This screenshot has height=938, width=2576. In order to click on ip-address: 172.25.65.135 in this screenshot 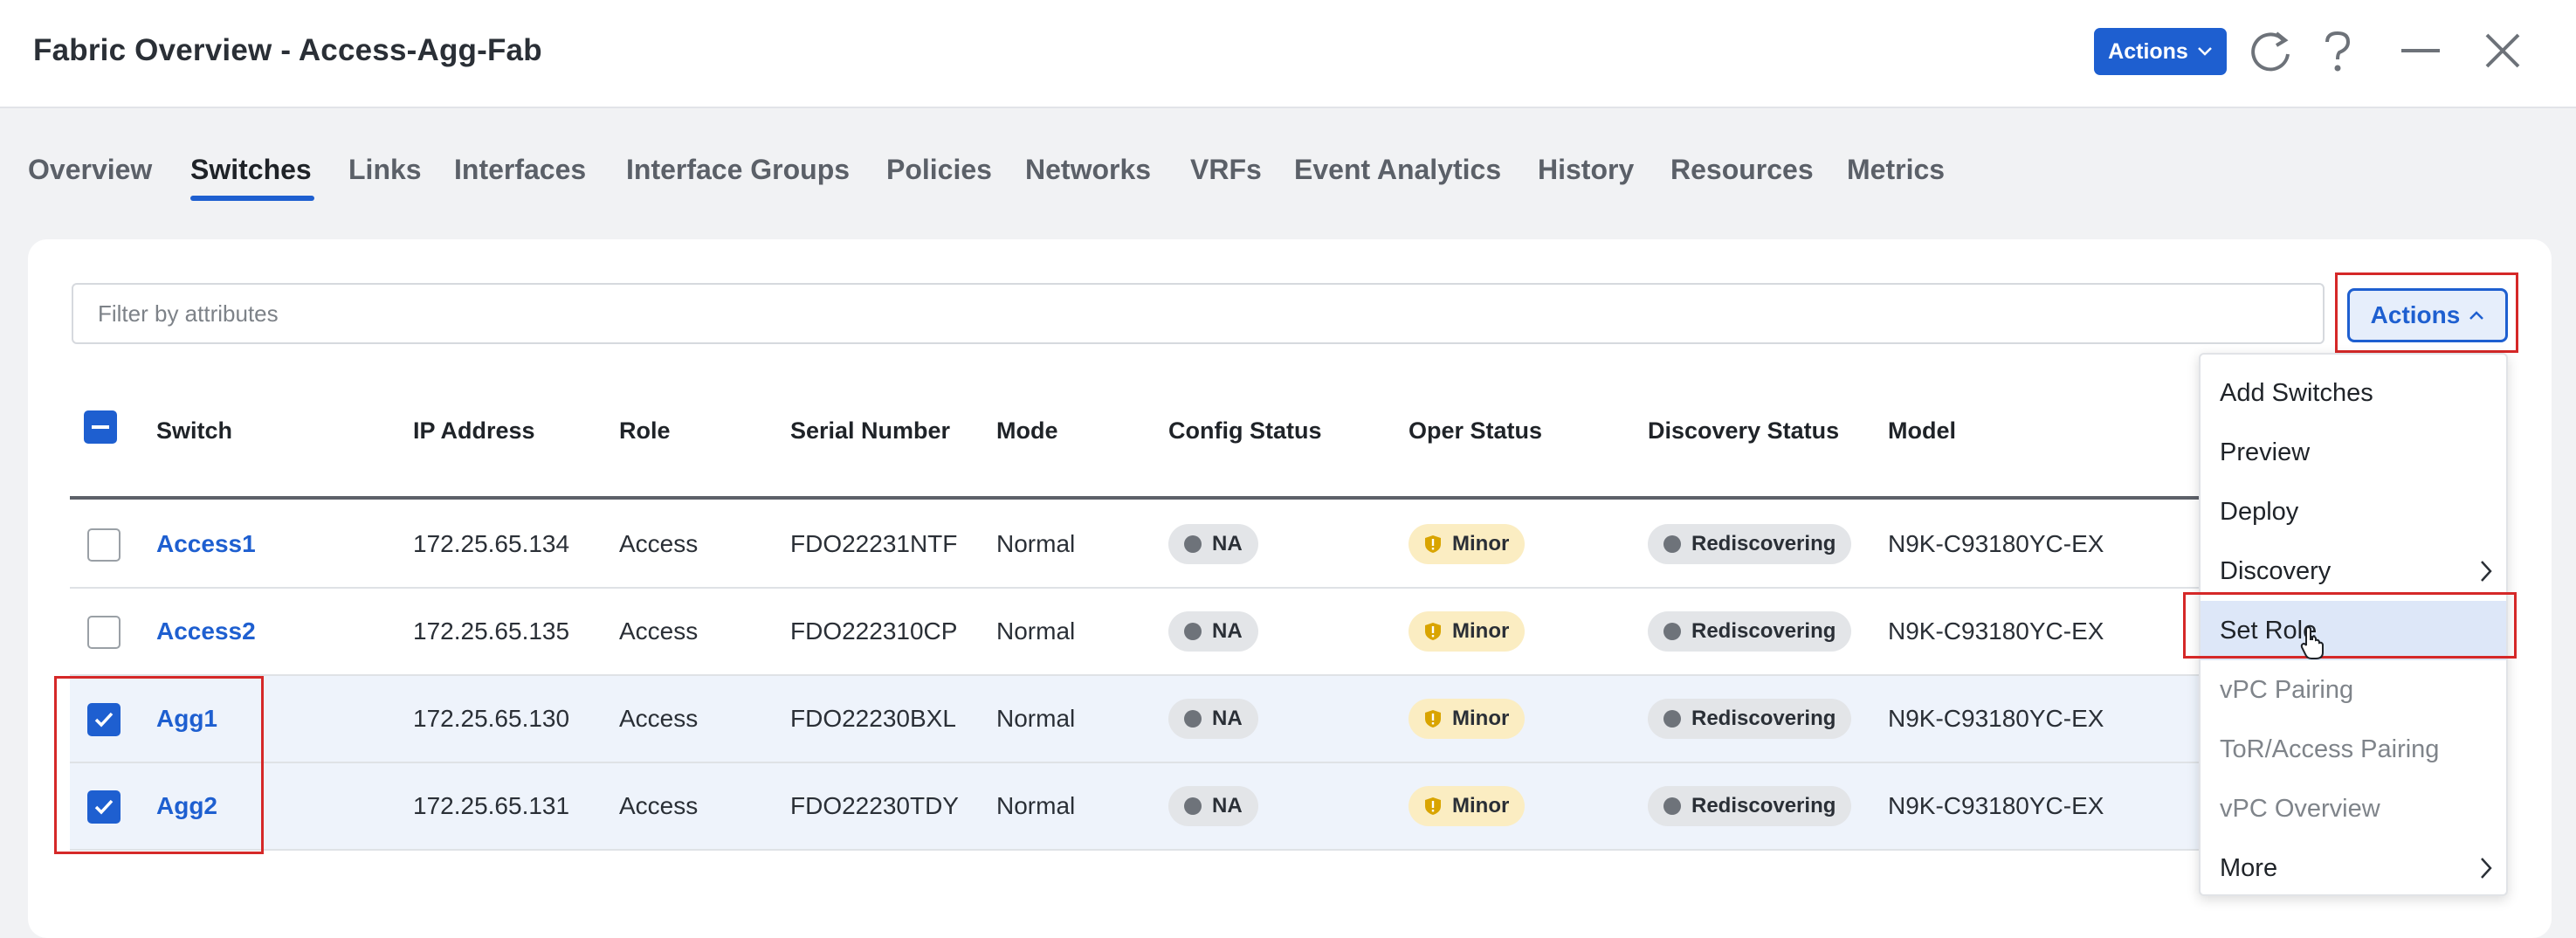, I will do `click(491, 631)`.